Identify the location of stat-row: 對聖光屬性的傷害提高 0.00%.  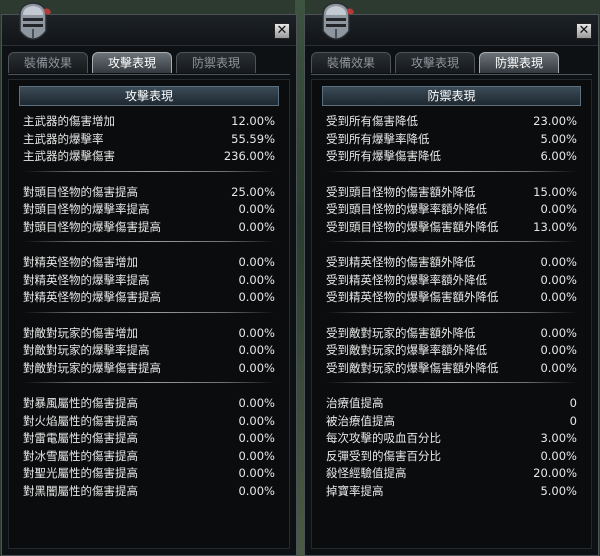
(149, 473).